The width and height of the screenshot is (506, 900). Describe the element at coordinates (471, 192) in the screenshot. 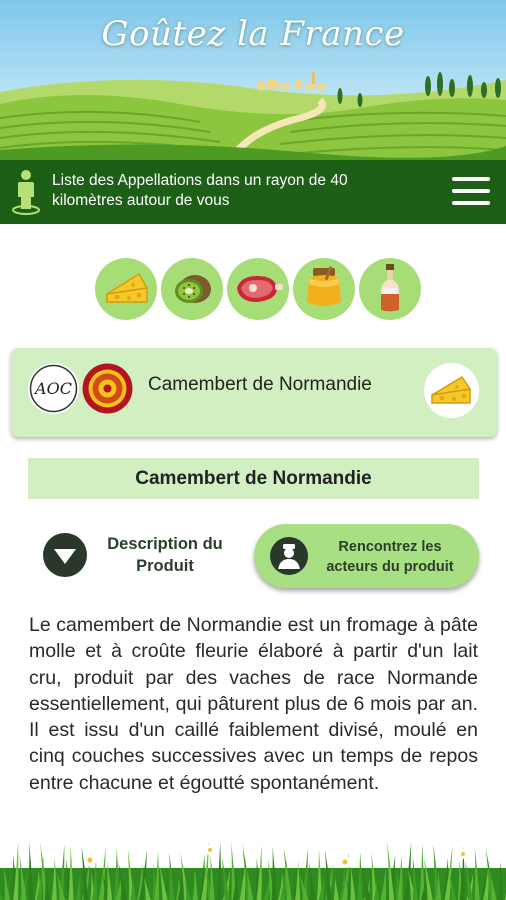

I see `hamburger-menu-icon` at that location.